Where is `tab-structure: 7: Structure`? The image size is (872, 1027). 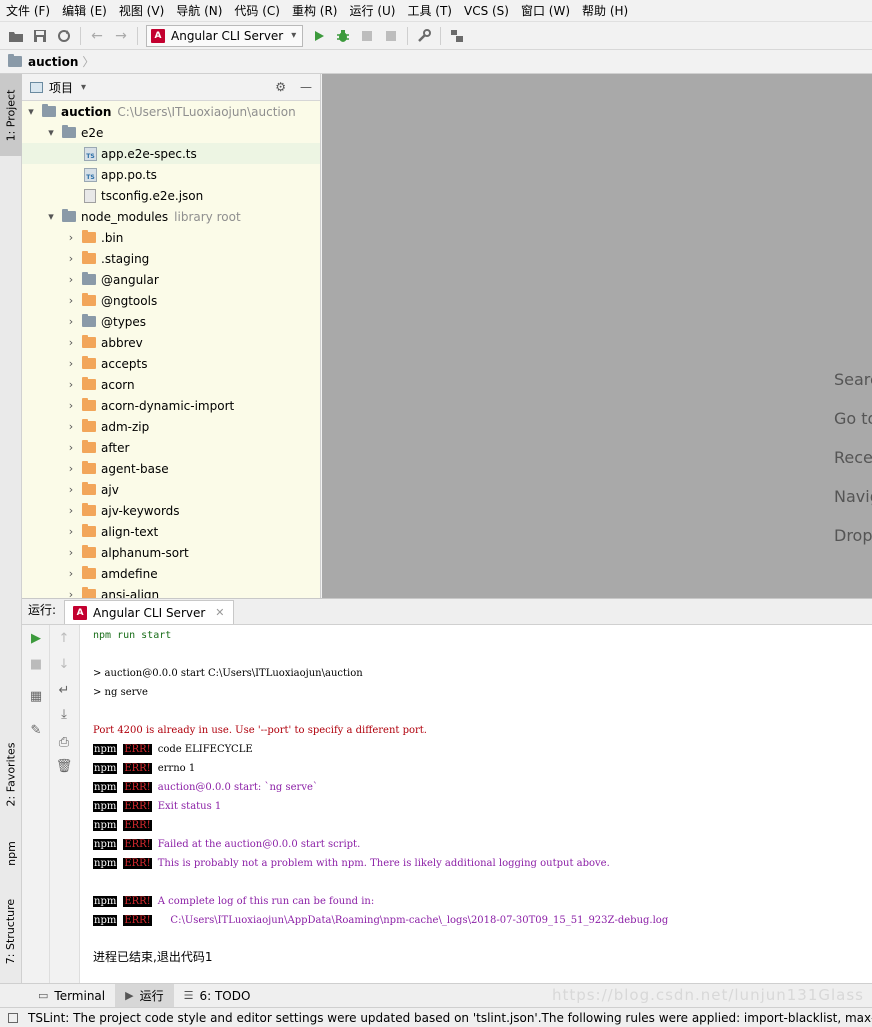
tab-structure: 7: Structure is located at coordinates (11, 931).